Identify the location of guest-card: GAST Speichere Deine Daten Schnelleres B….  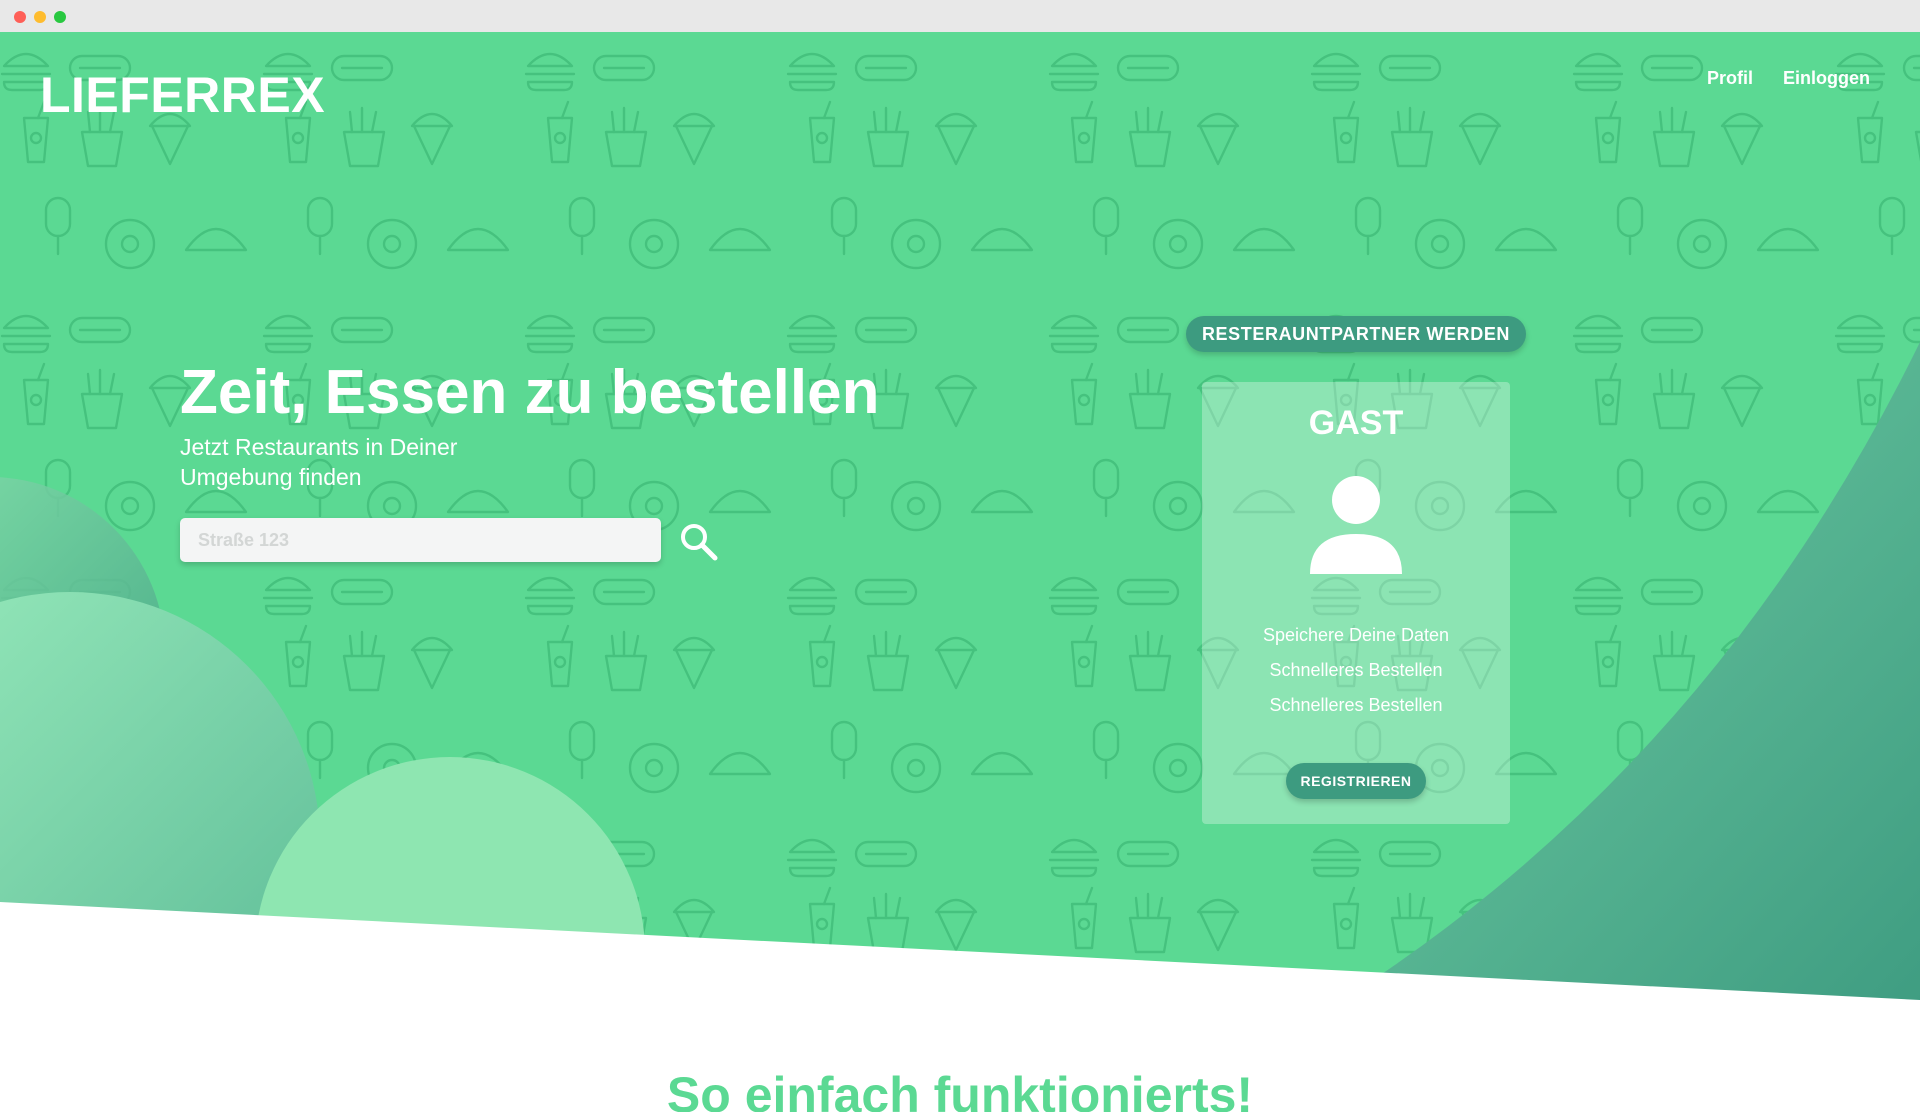
(1356, 603).